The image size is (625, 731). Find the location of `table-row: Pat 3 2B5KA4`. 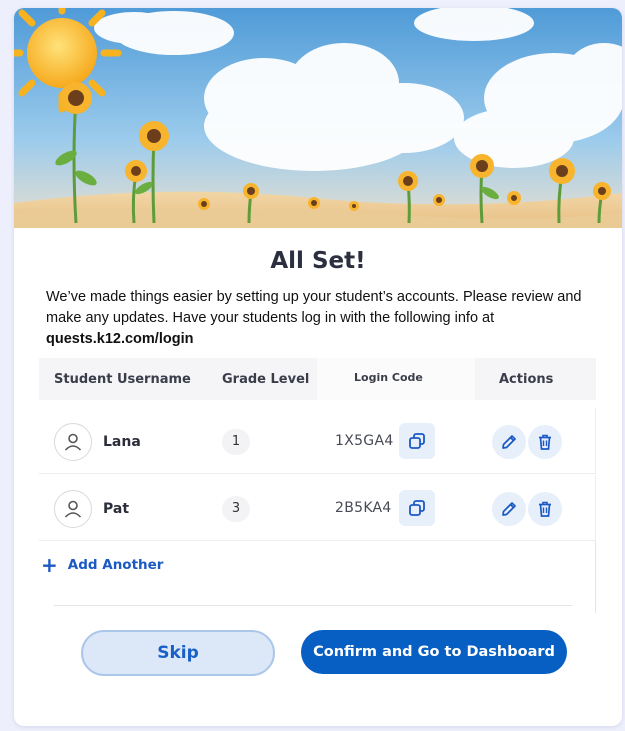

table-row: Pat 3 2B5KA4 is located at coordinates (317, 508).